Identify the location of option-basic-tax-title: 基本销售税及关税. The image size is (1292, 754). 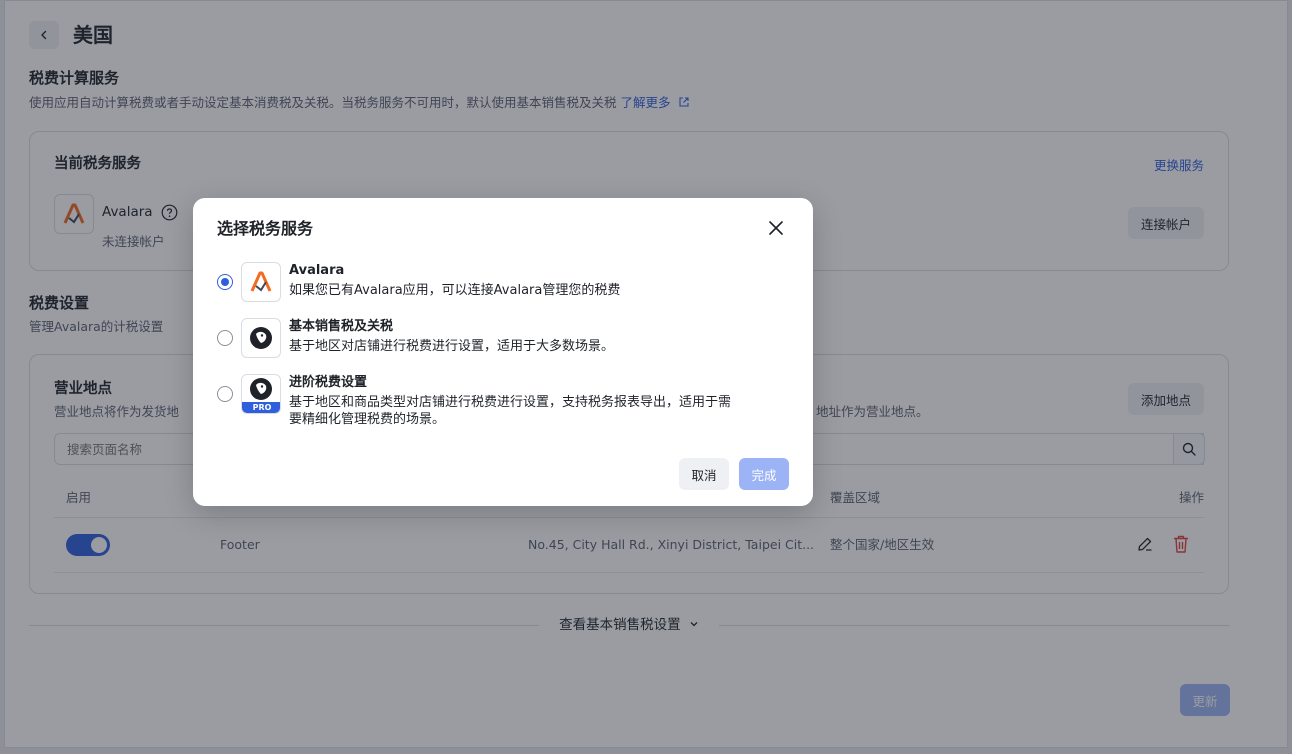
(341, 326).